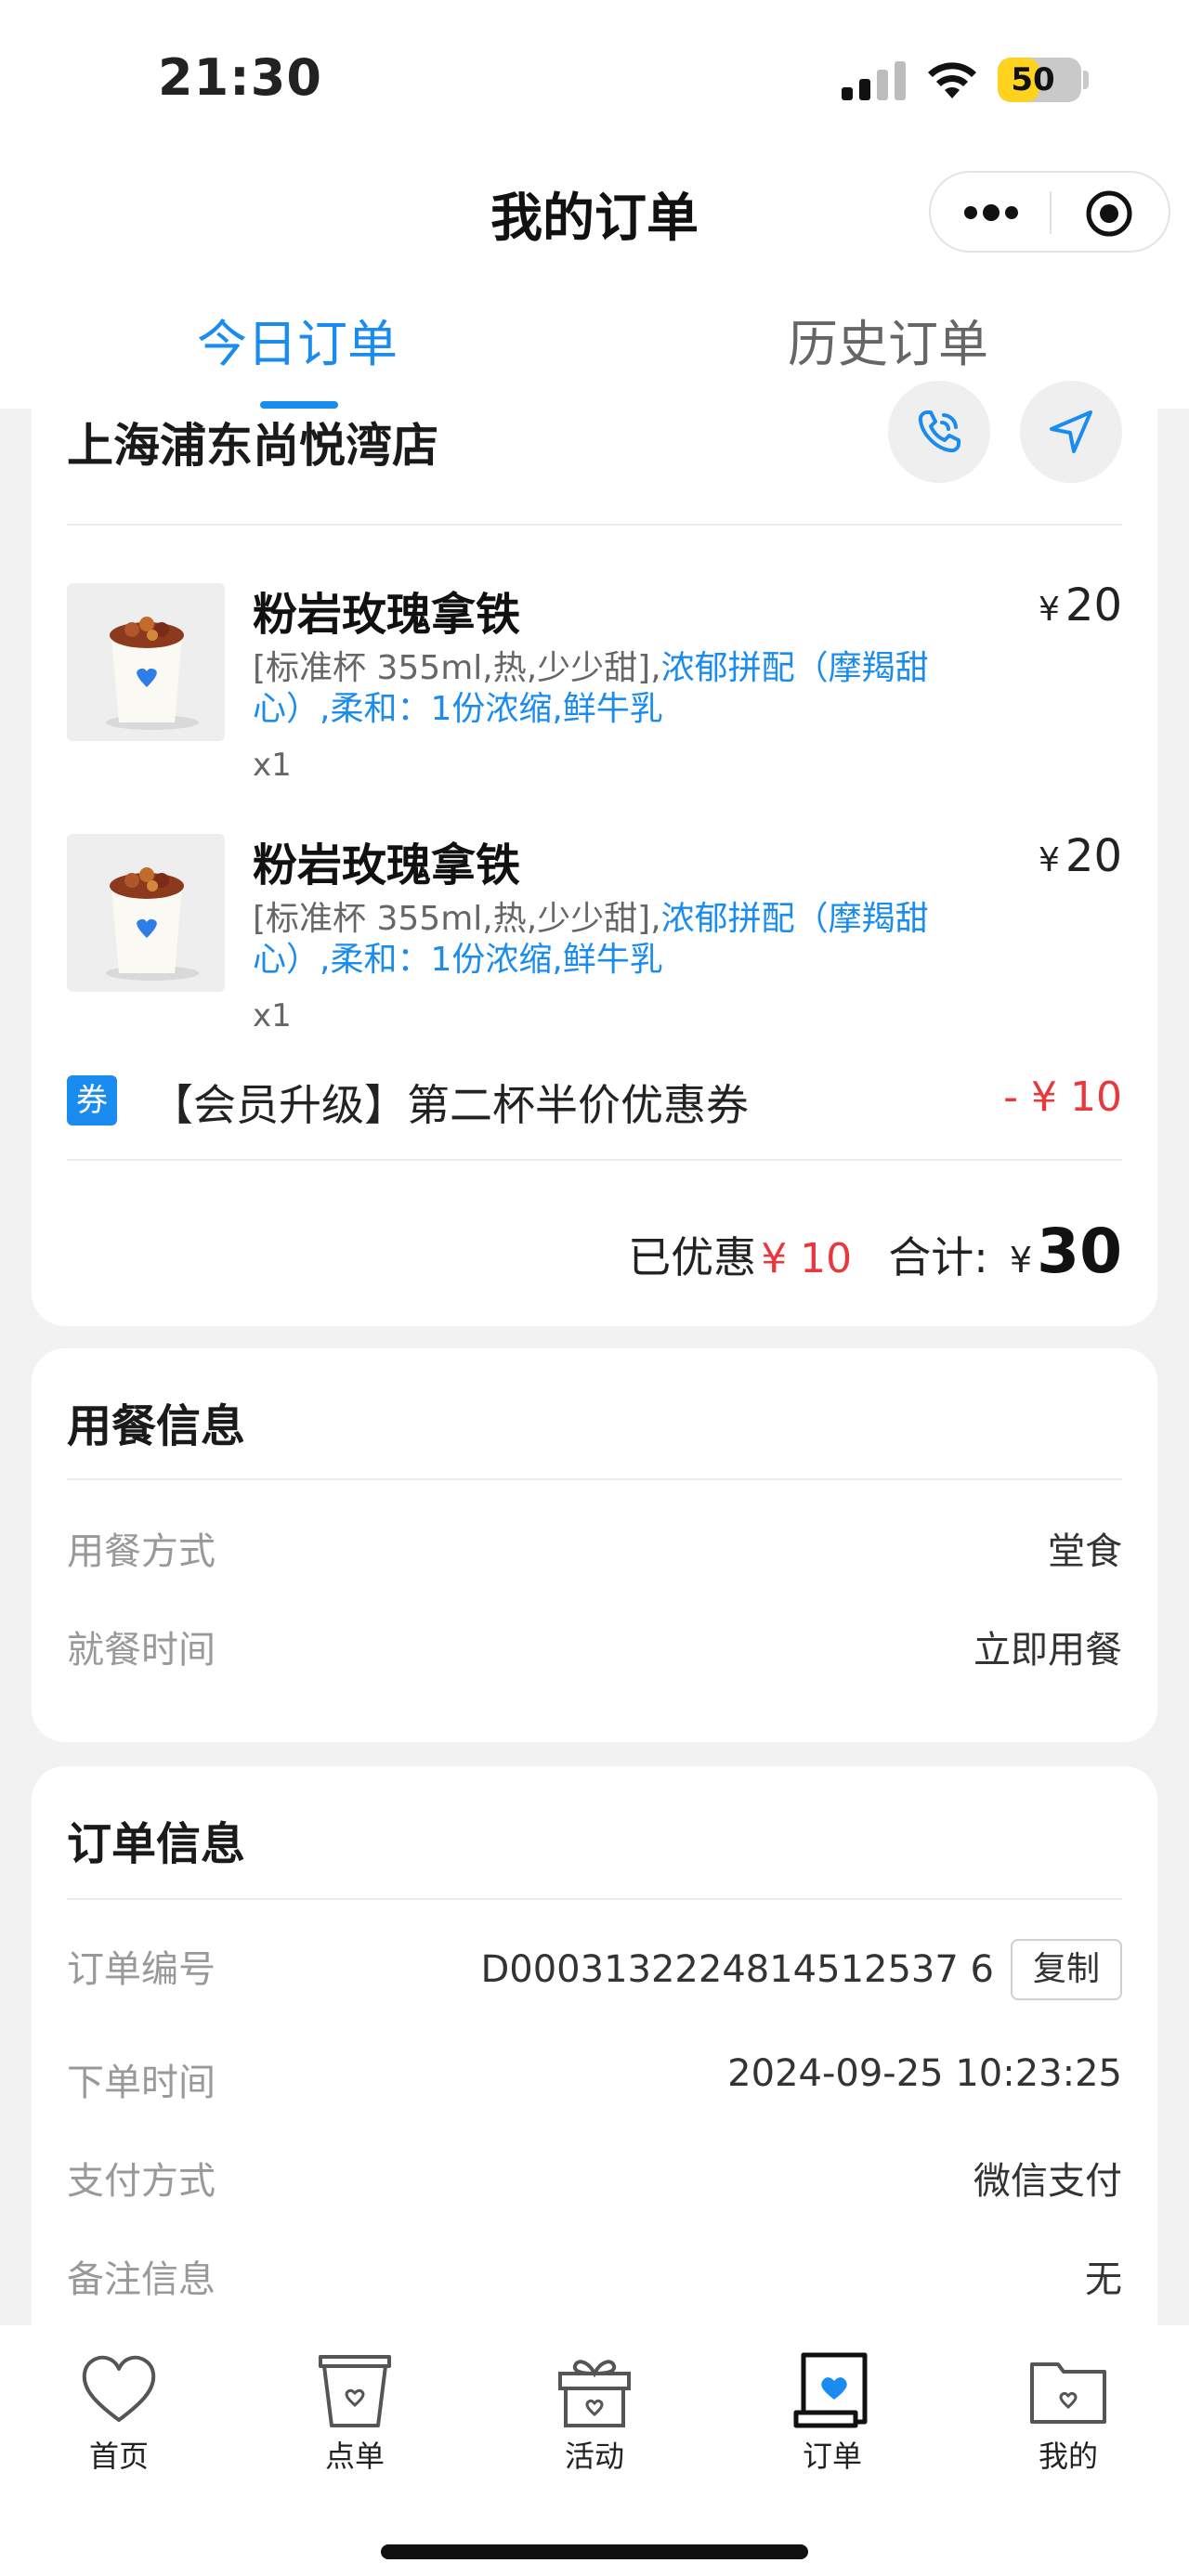 The image size is (1189, 2576). I want to click on tabbar-item-orders: 订单, so click(832, 2412).